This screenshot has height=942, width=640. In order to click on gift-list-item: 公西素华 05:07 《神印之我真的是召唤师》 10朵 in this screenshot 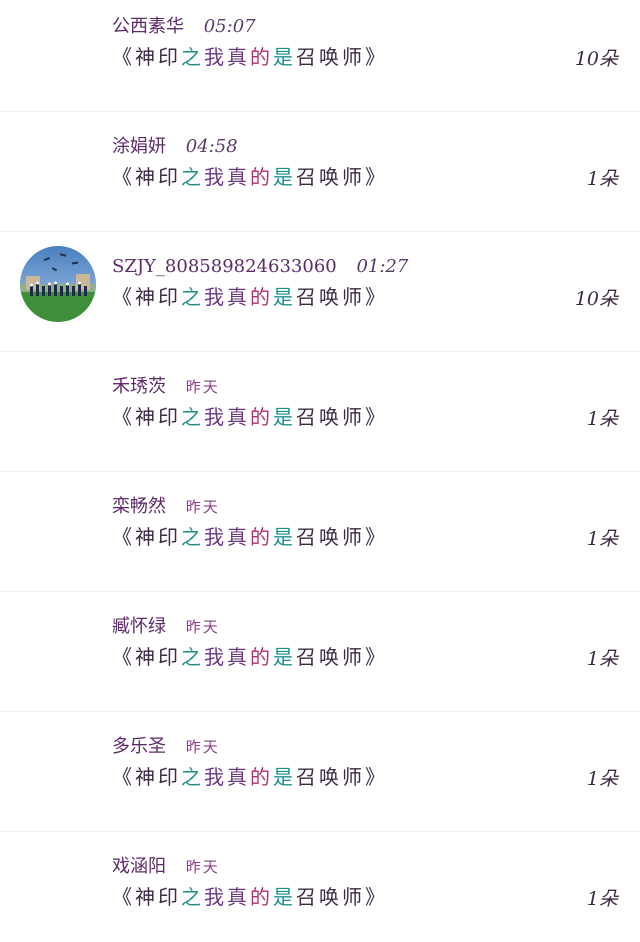, I will do `click(320, 56)`.